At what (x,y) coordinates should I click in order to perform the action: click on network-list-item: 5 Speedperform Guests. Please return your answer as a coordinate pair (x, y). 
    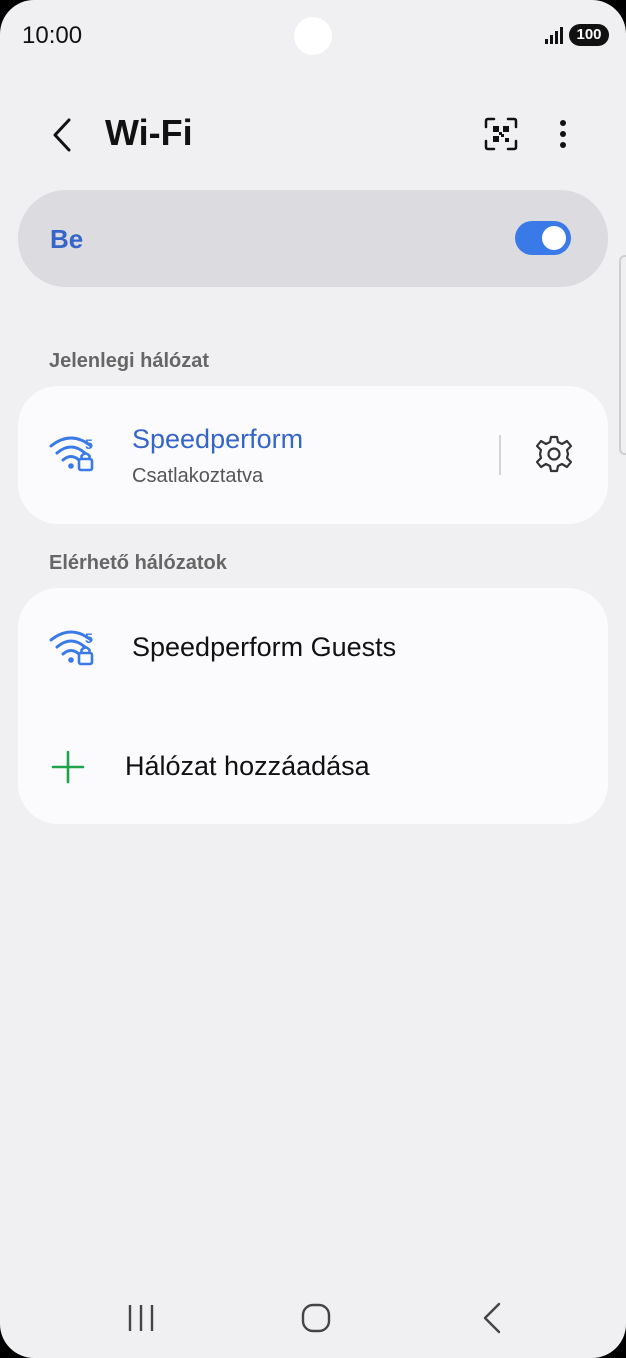
    Looking at the image, I should click on (313, 647).